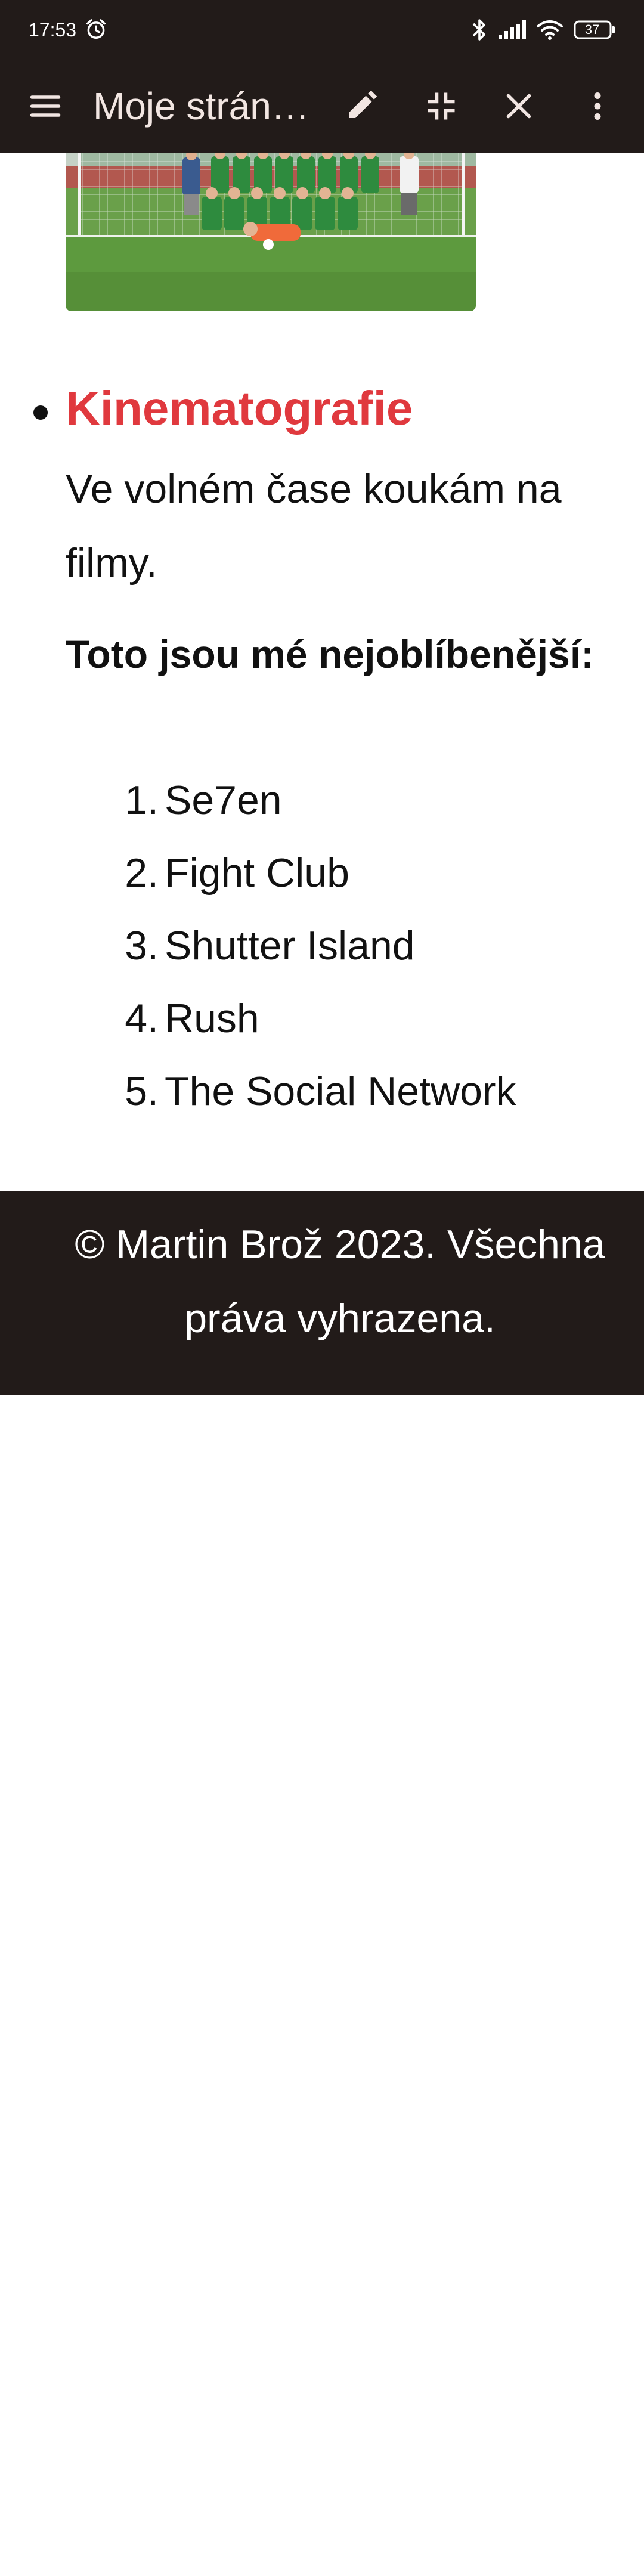 The image size is (644, 2576). Describe the element at coordinates (142, 1092) in the screenshot. I see `list-item-number: 5.` at that location.